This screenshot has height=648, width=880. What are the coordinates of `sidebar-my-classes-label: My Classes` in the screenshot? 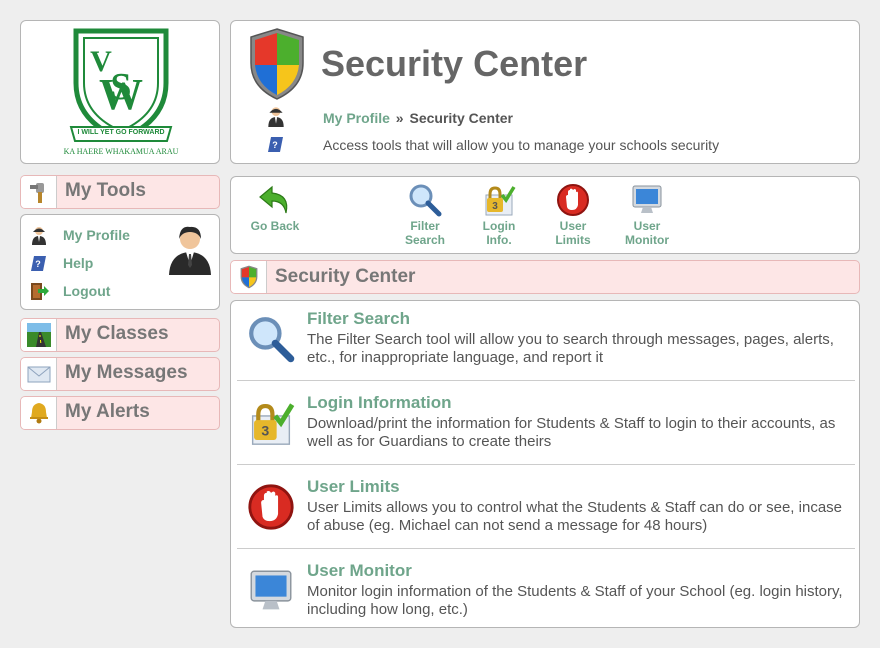 It's located at (117, 333).